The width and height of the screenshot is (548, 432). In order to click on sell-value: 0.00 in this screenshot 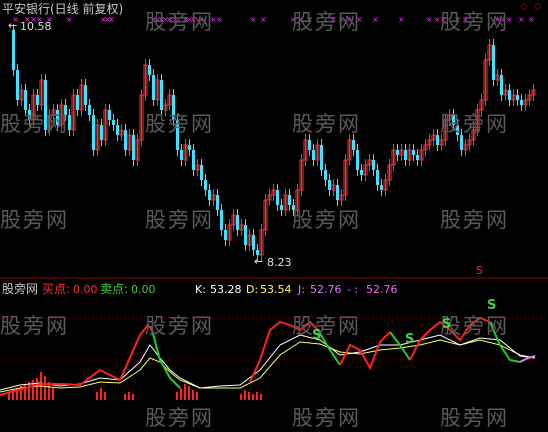, I will do `click(143, 289)`.